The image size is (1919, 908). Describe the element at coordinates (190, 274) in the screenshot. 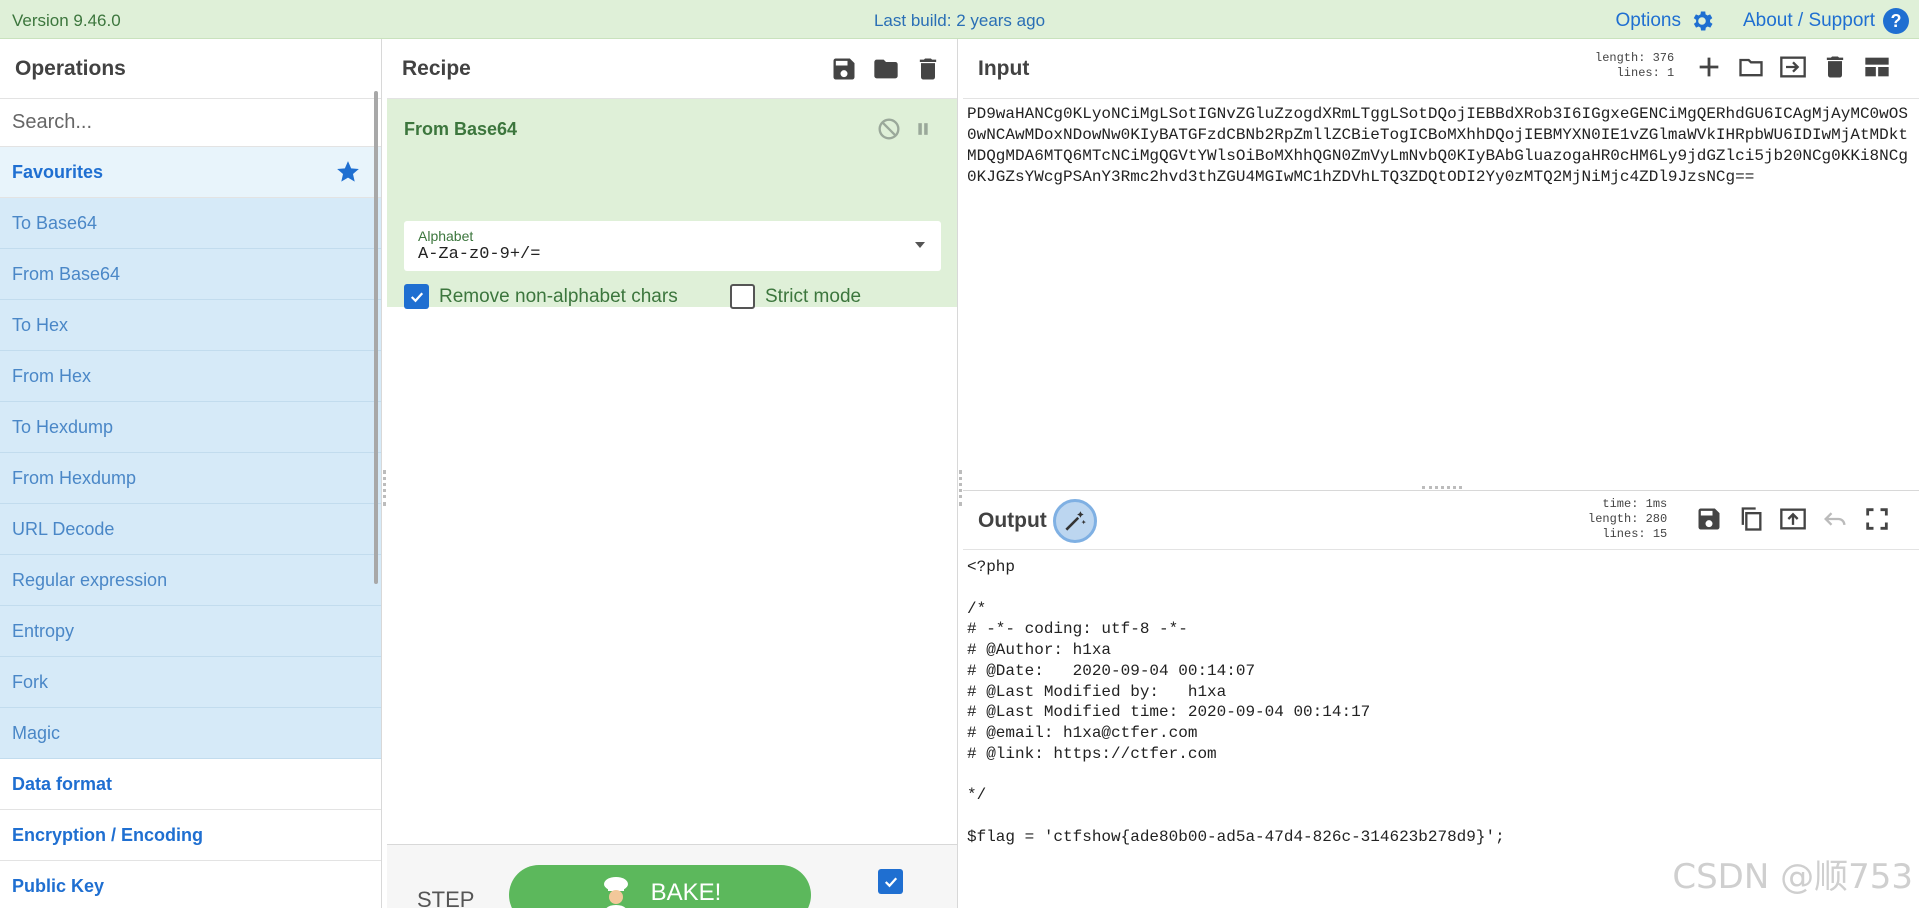

I see `operation-item: From Base64` at that location.